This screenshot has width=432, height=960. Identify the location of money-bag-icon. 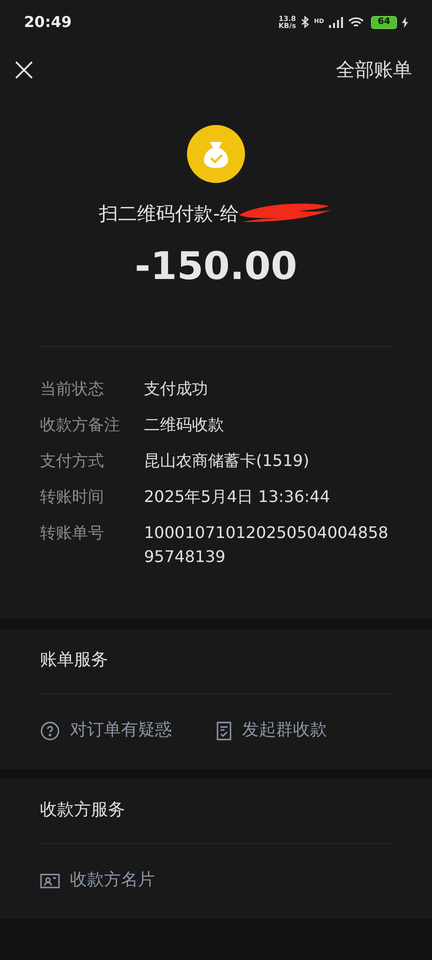
(216, 154).